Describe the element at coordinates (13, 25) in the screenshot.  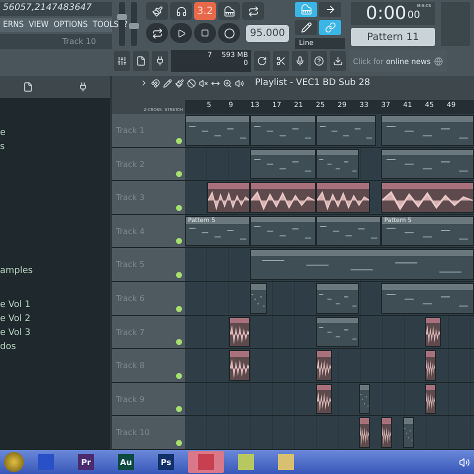
I see `menu-item: ERNS` at that location.